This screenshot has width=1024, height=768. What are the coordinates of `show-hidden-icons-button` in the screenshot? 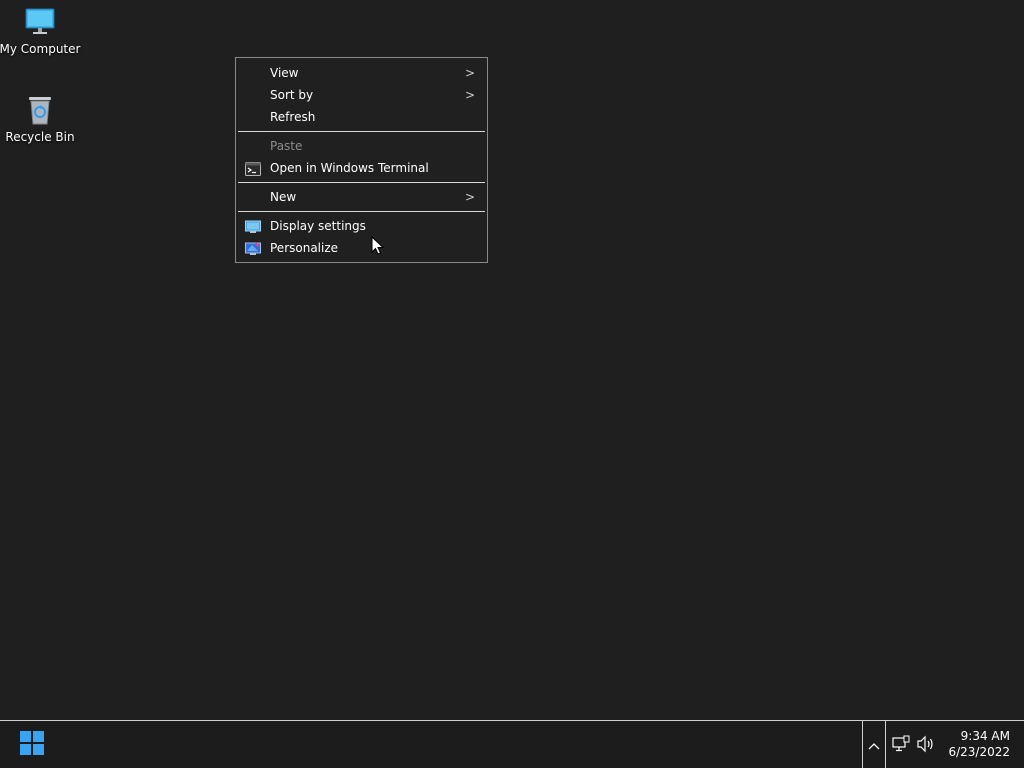 It's located at (874, 744).